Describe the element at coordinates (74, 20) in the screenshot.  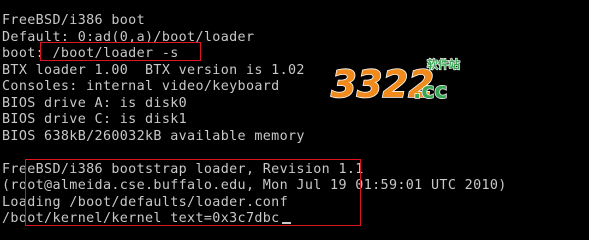
I see `console-line-1: FreeBSD/i386 boot` at that location.